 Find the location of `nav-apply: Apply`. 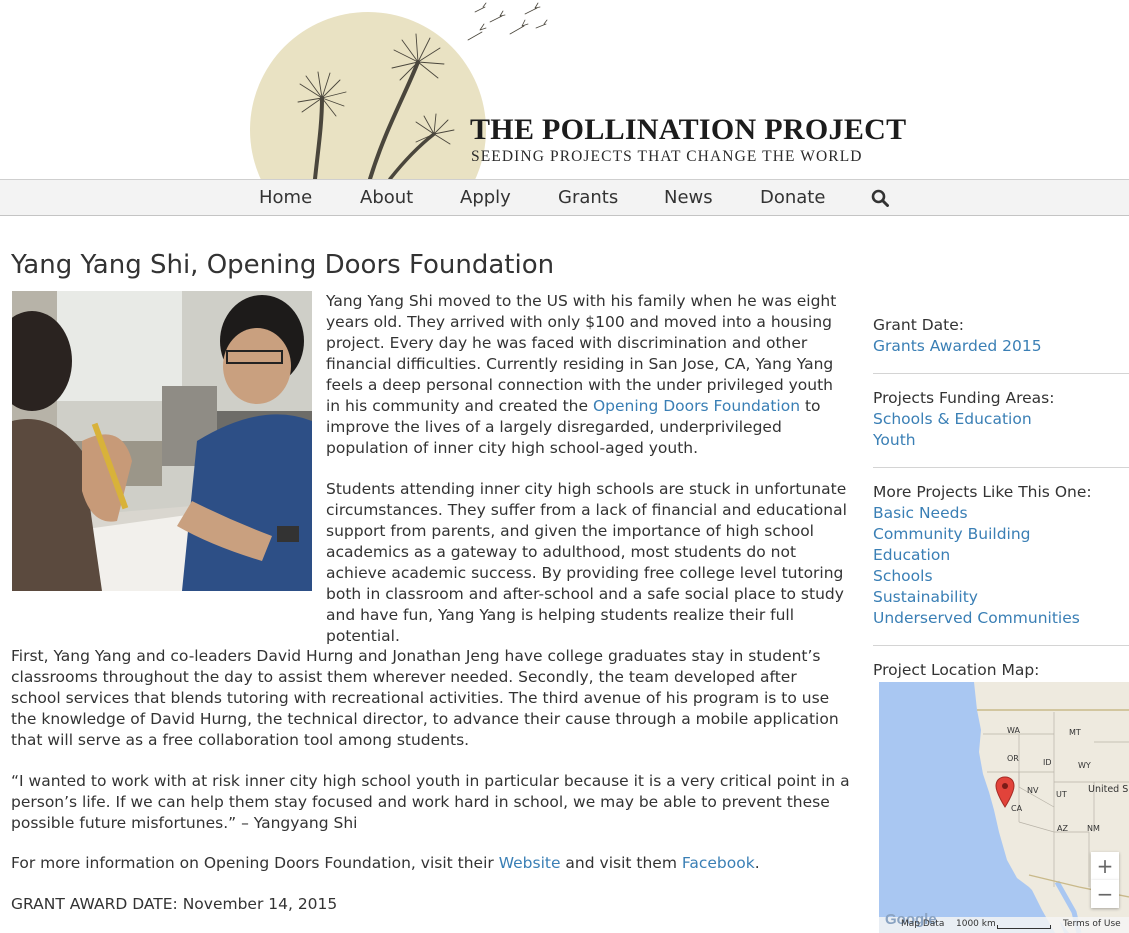

nav-apply: Apply is located at coordinates (485, 197).